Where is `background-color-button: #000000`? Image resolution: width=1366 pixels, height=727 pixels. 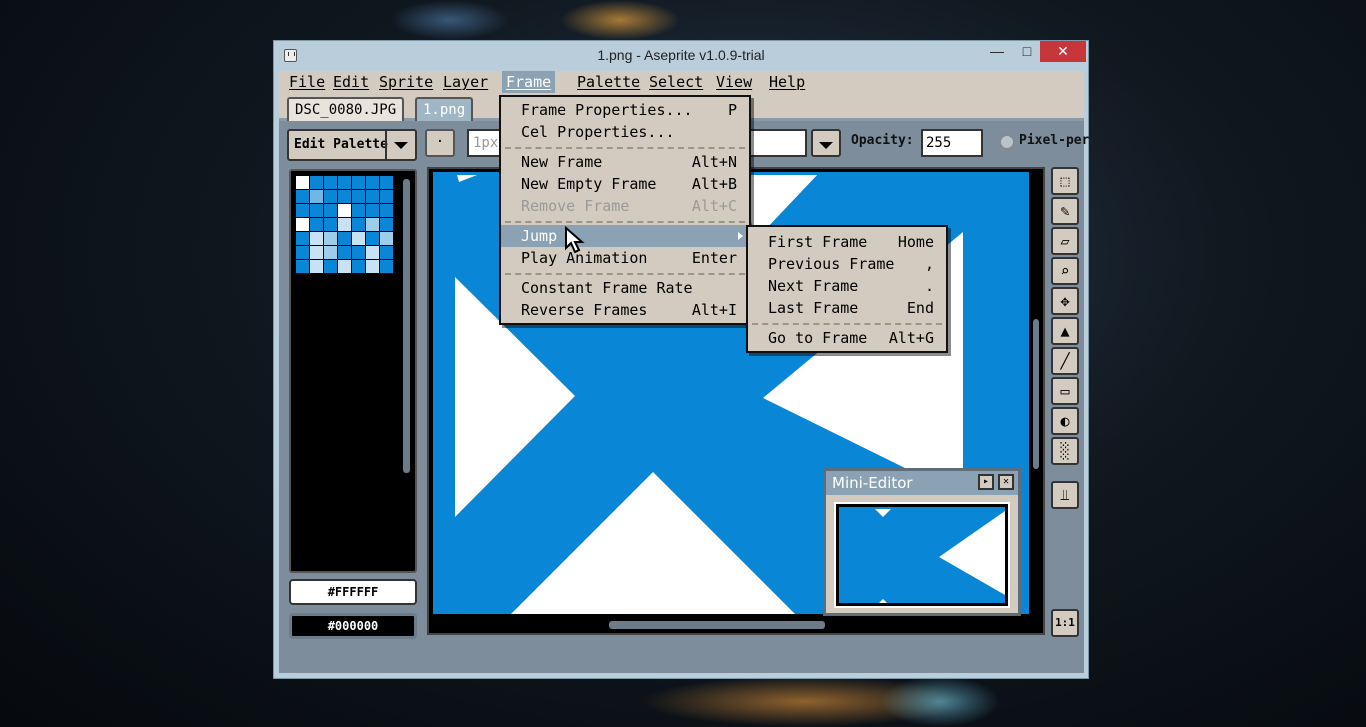
background-color-button: #000000 is located at coordinates (353, 626).